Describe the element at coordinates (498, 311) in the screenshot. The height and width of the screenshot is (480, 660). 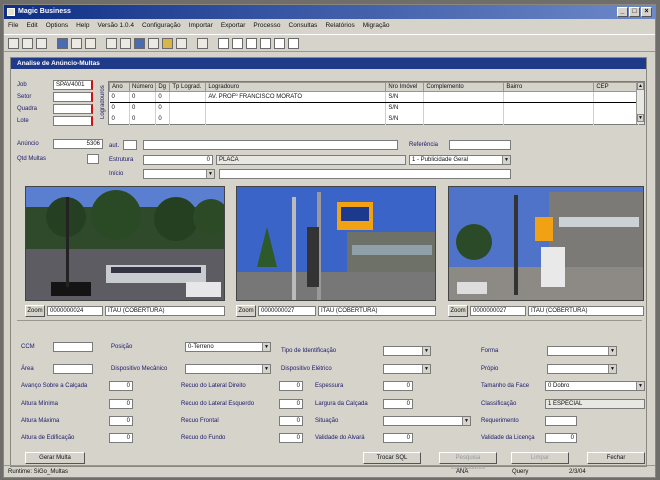
I see `photo-3-code: 0000000027` at that location.